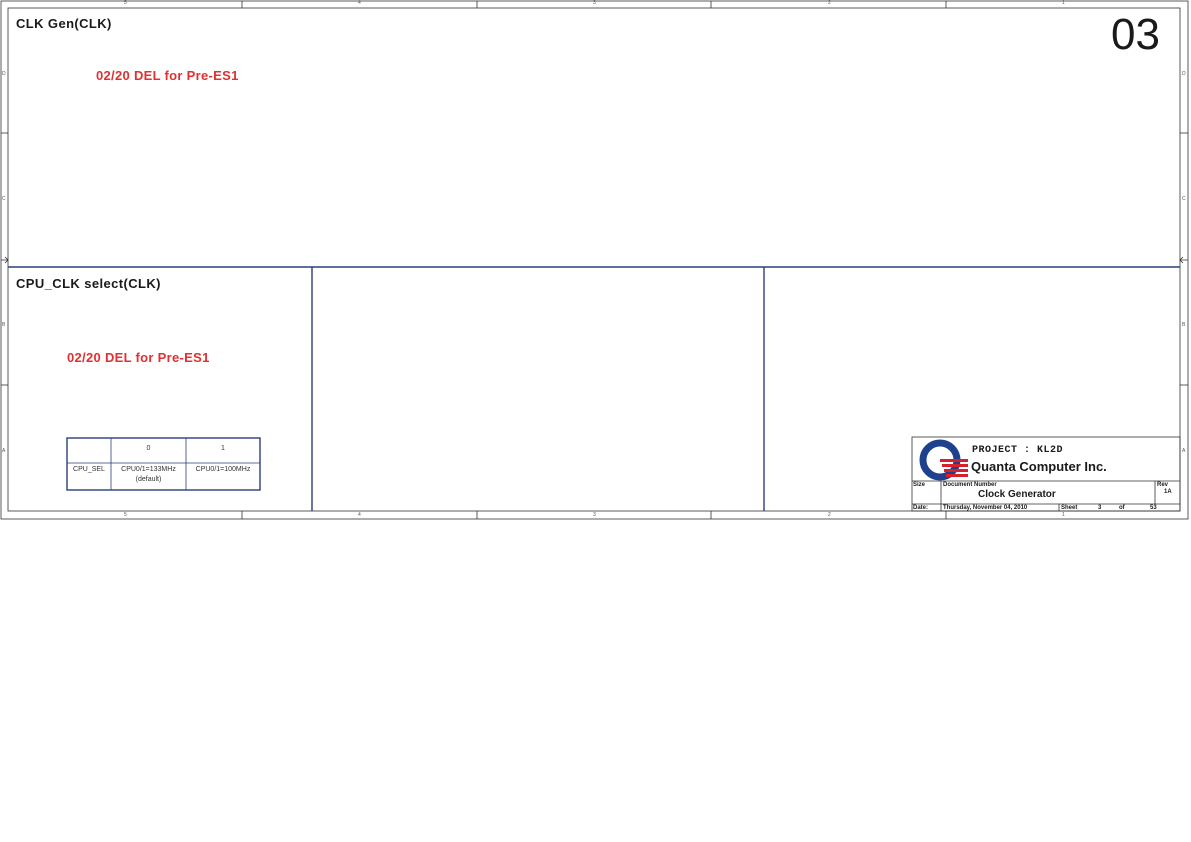 This screenshot has width=1191, height=842. Describe the element at coordinates (1122, 508) in the screenshot. I see `of-label: of` at that location.